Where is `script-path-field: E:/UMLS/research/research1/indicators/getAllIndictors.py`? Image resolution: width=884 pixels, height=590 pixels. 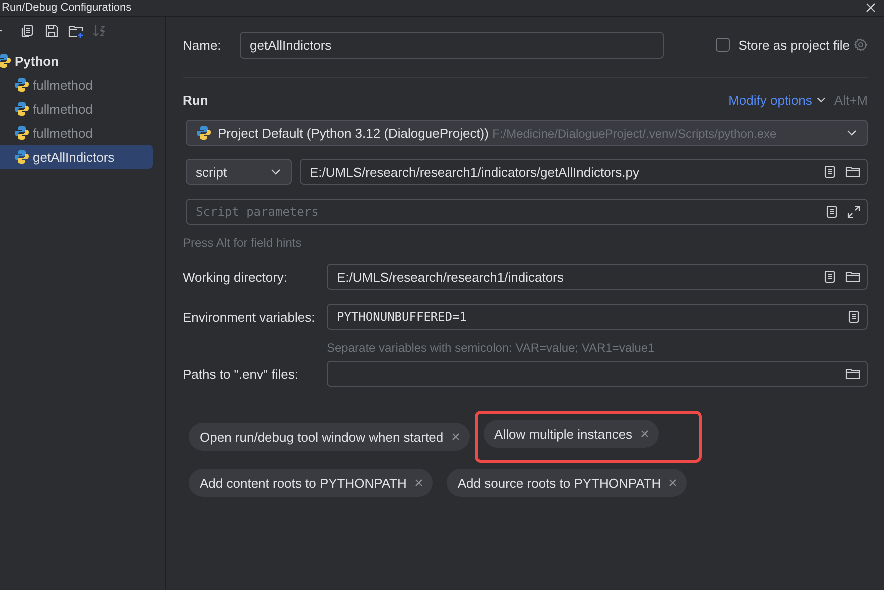 script-path-field: E:/UMLS/research/research1/indicators/getAllIndictors.py is located at coordinates (584, 172).